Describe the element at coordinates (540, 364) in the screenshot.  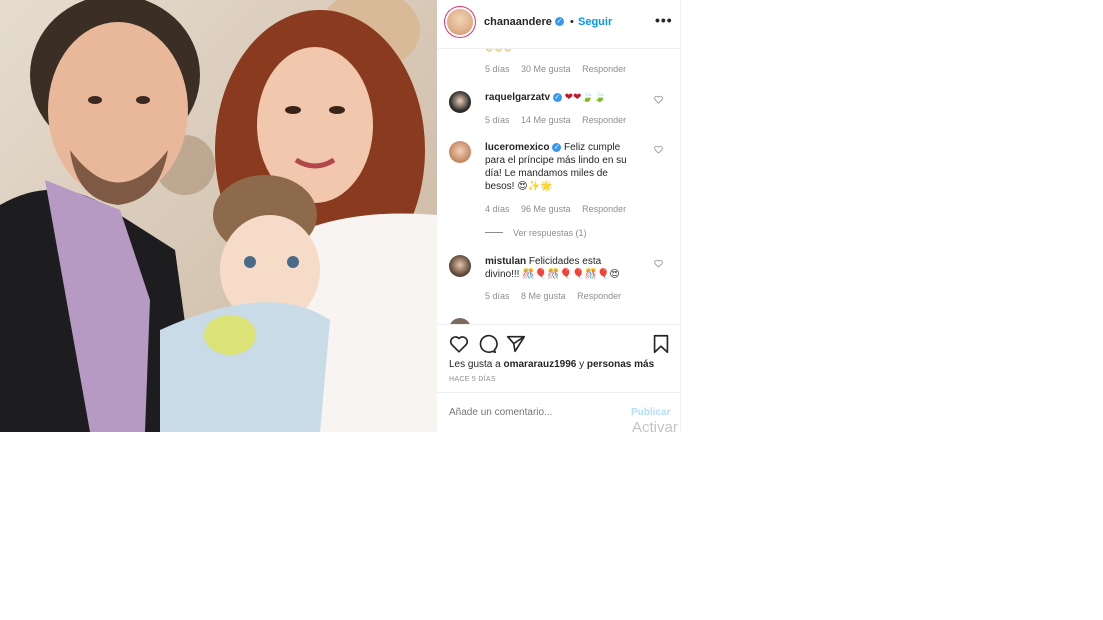
I see `liker-username: omararauz1996` at that location.